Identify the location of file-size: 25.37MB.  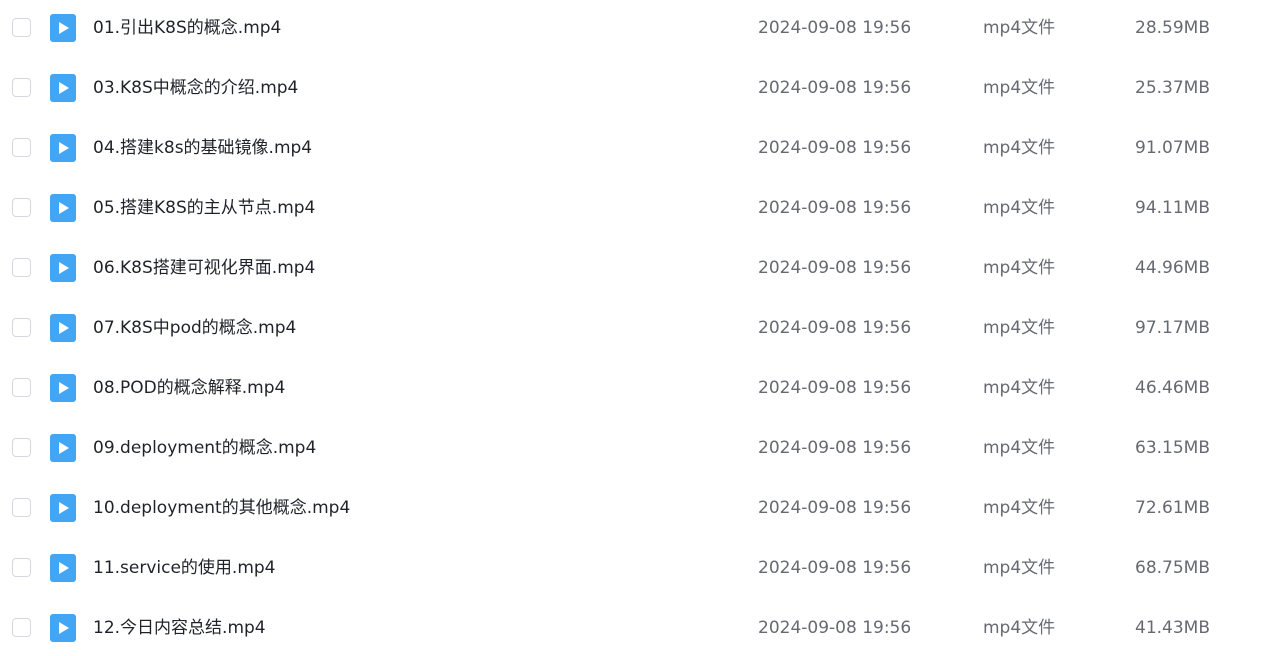
(1172, 88).